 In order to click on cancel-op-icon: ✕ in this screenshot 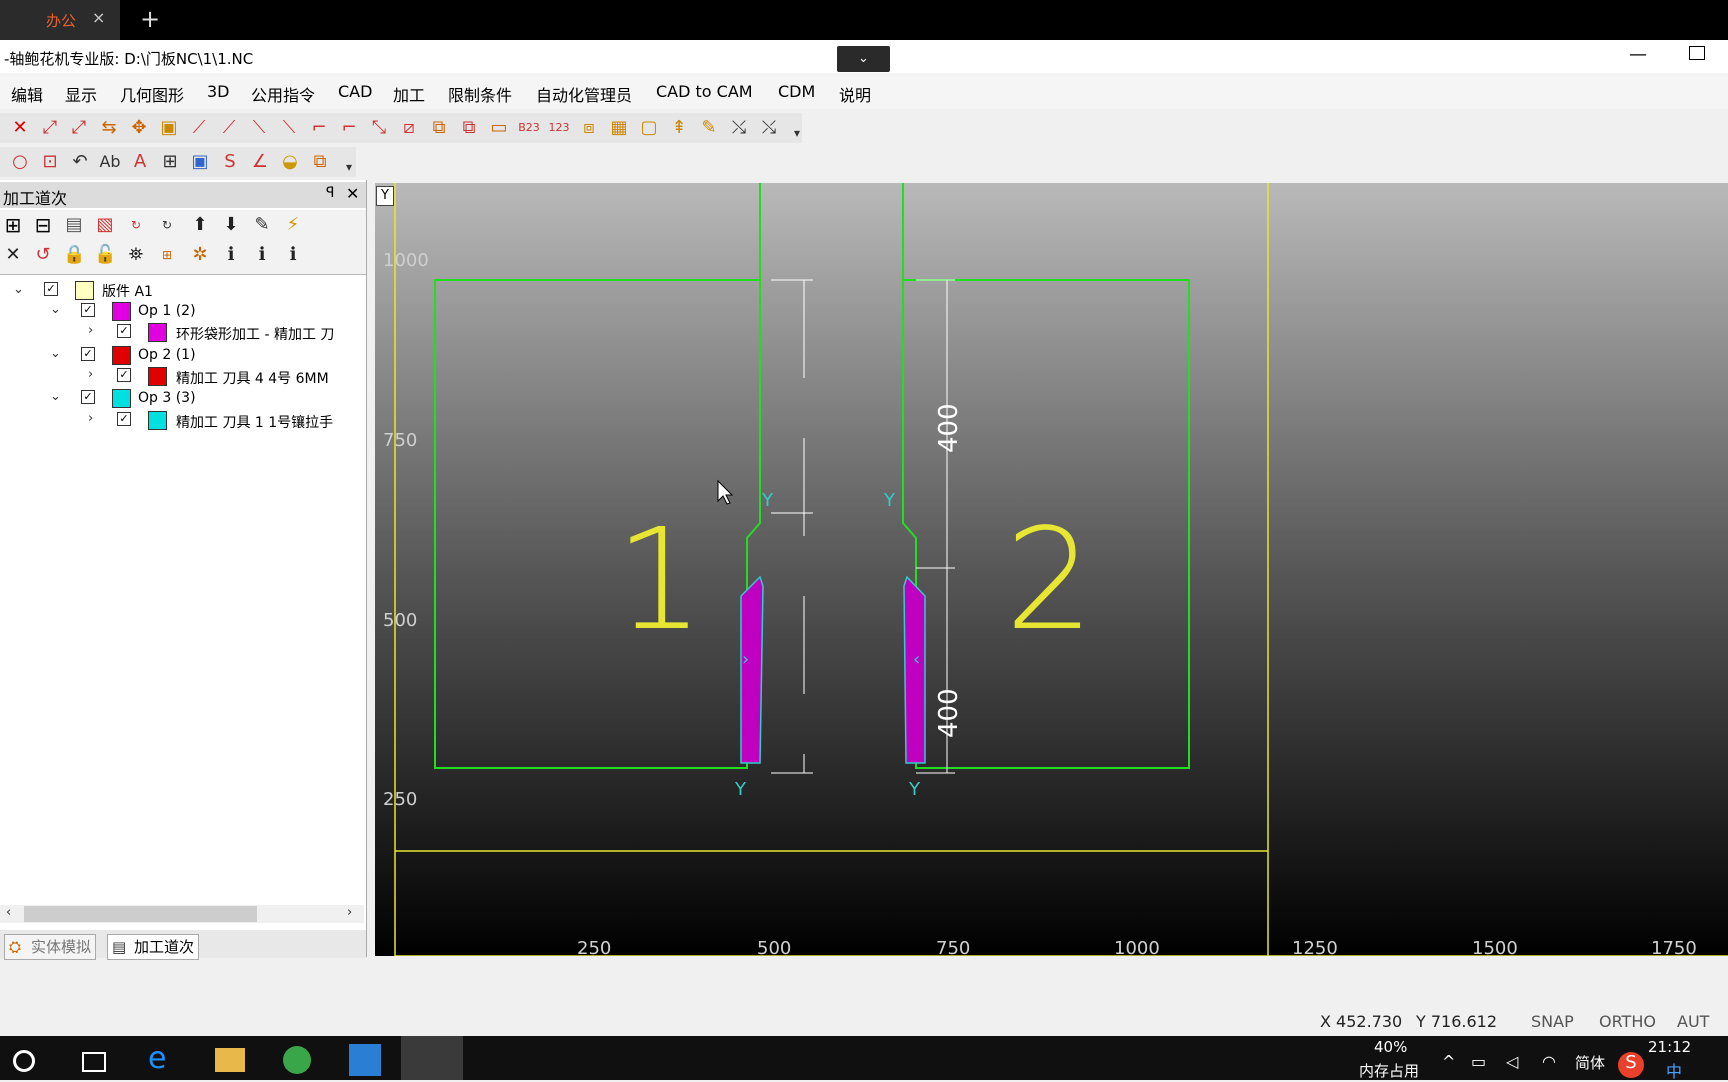, I will do `click(13, 255)`.